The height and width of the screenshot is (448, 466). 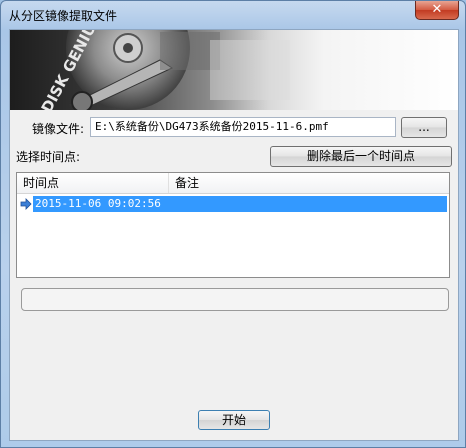 What do you see at coordinates (234, 420) in the screenshot?
I see `start-button: 开始` at bounding box center [234, 420].